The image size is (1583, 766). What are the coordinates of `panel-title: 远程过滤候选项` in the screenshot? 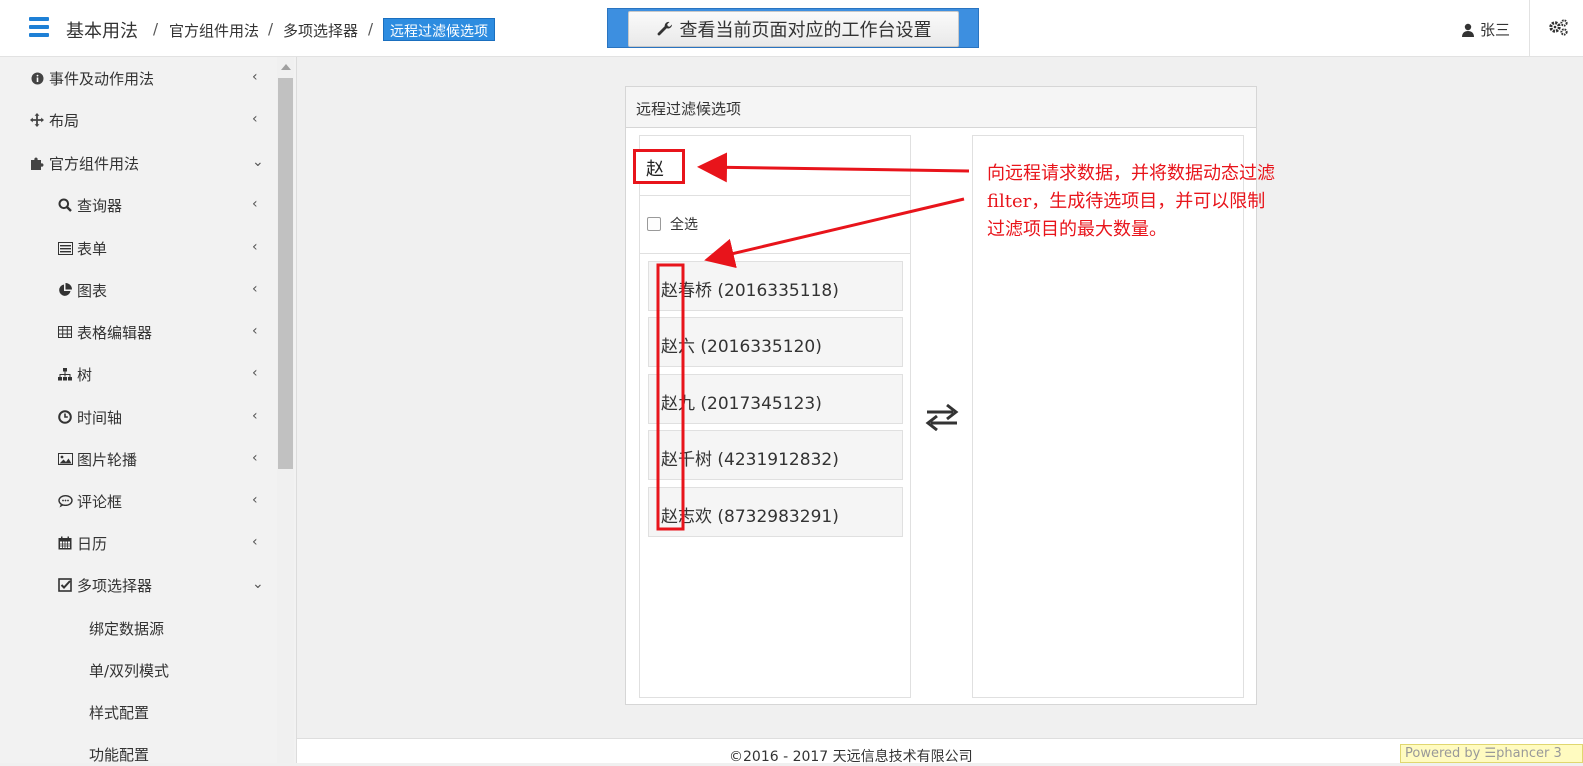 It's located at (941, 107).